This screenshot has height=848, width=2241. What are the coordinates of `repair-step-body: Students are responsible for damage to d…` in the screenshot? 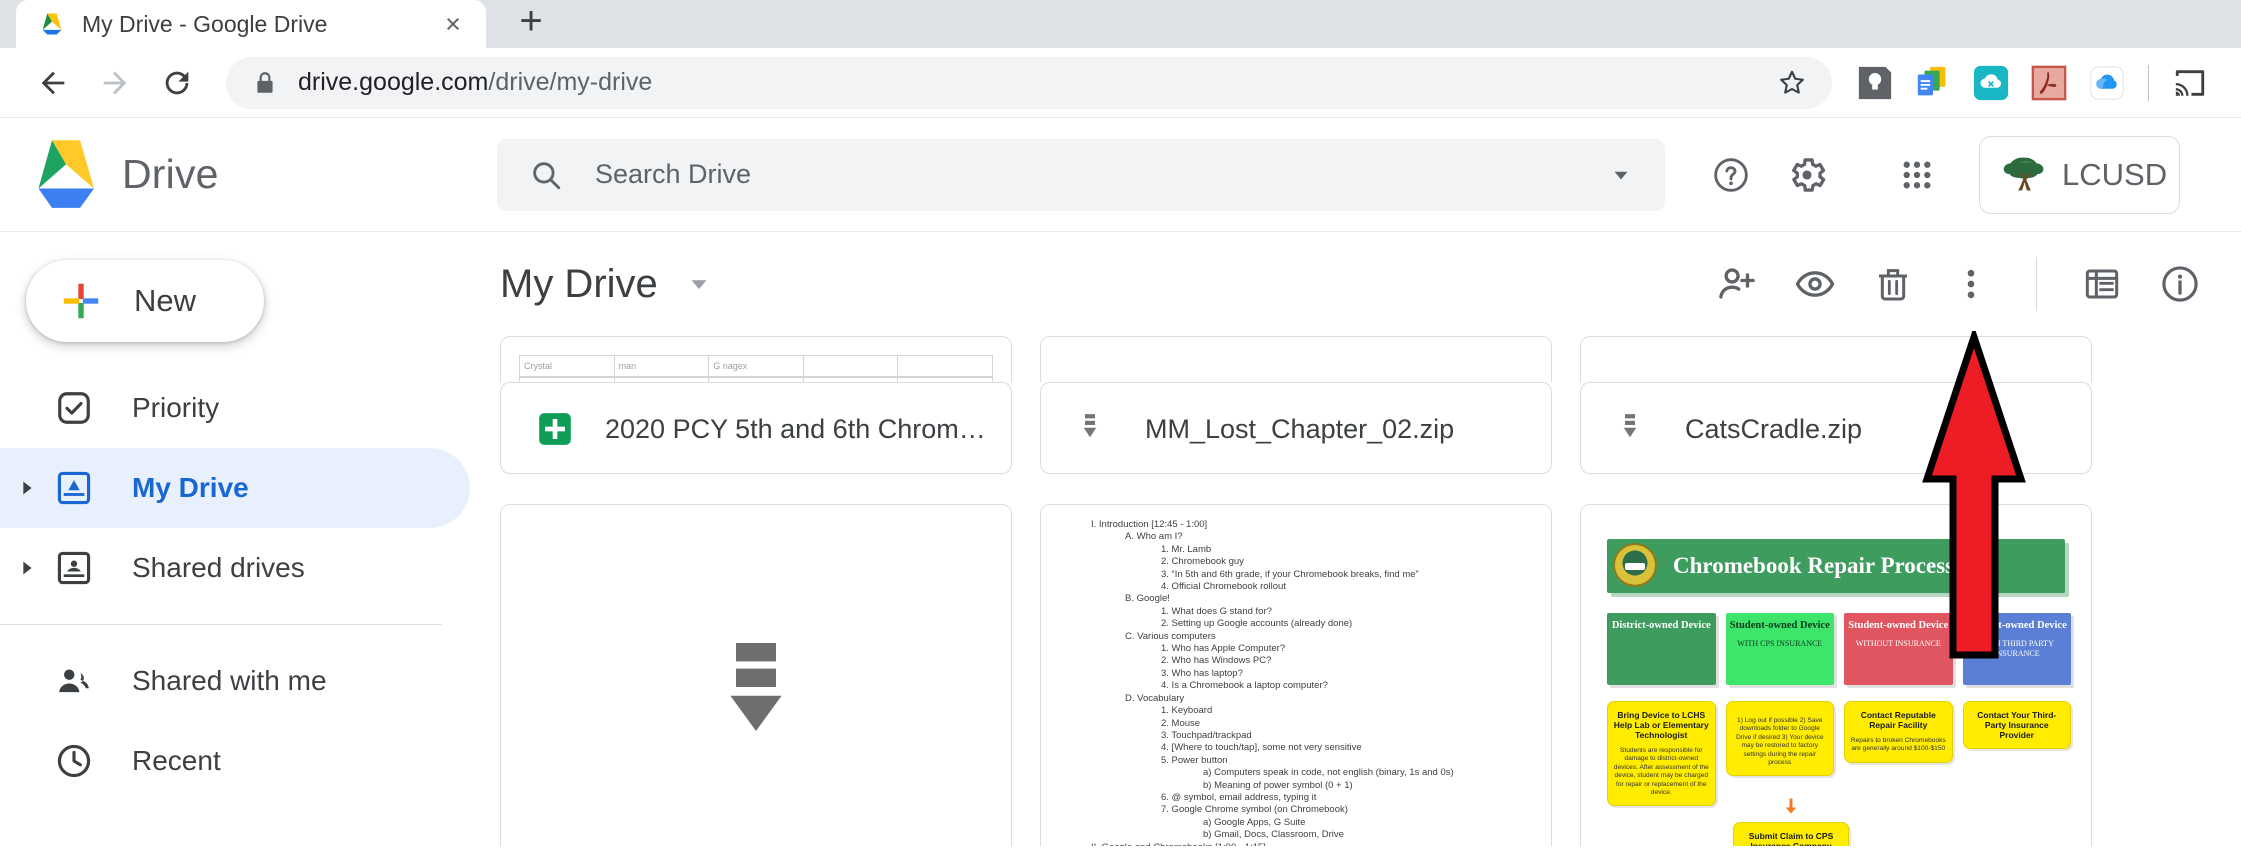 It's located at (1661, 772).